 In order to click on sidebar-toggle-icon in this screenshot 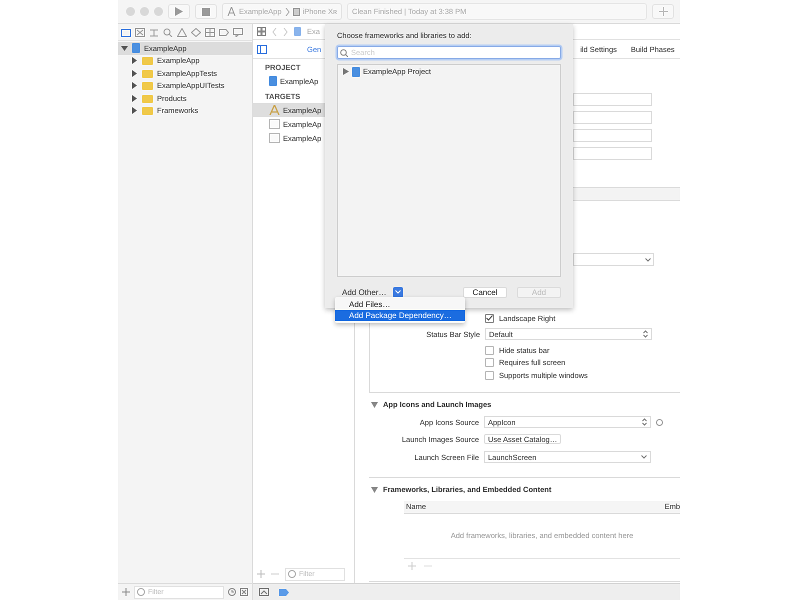, I will do `click(262, 49)`.